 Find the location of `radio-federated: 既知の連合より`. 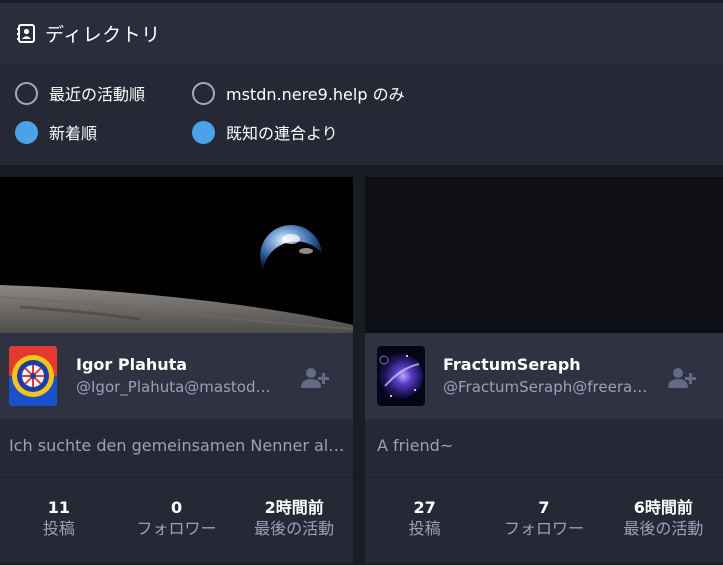

radio-federated: 既知の連合より is located at coordinates (265, 132).